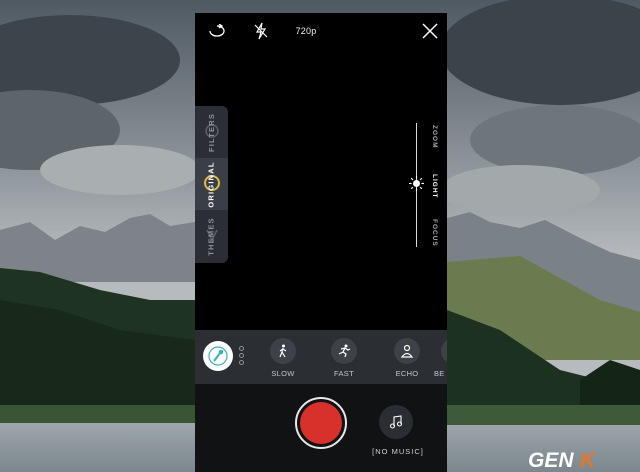 The width and height of the screenshot is (640, 472). Describe the element at coordinates (283, 359) in the screenshot. I see `speed-slow-button: SLOW` at that location.